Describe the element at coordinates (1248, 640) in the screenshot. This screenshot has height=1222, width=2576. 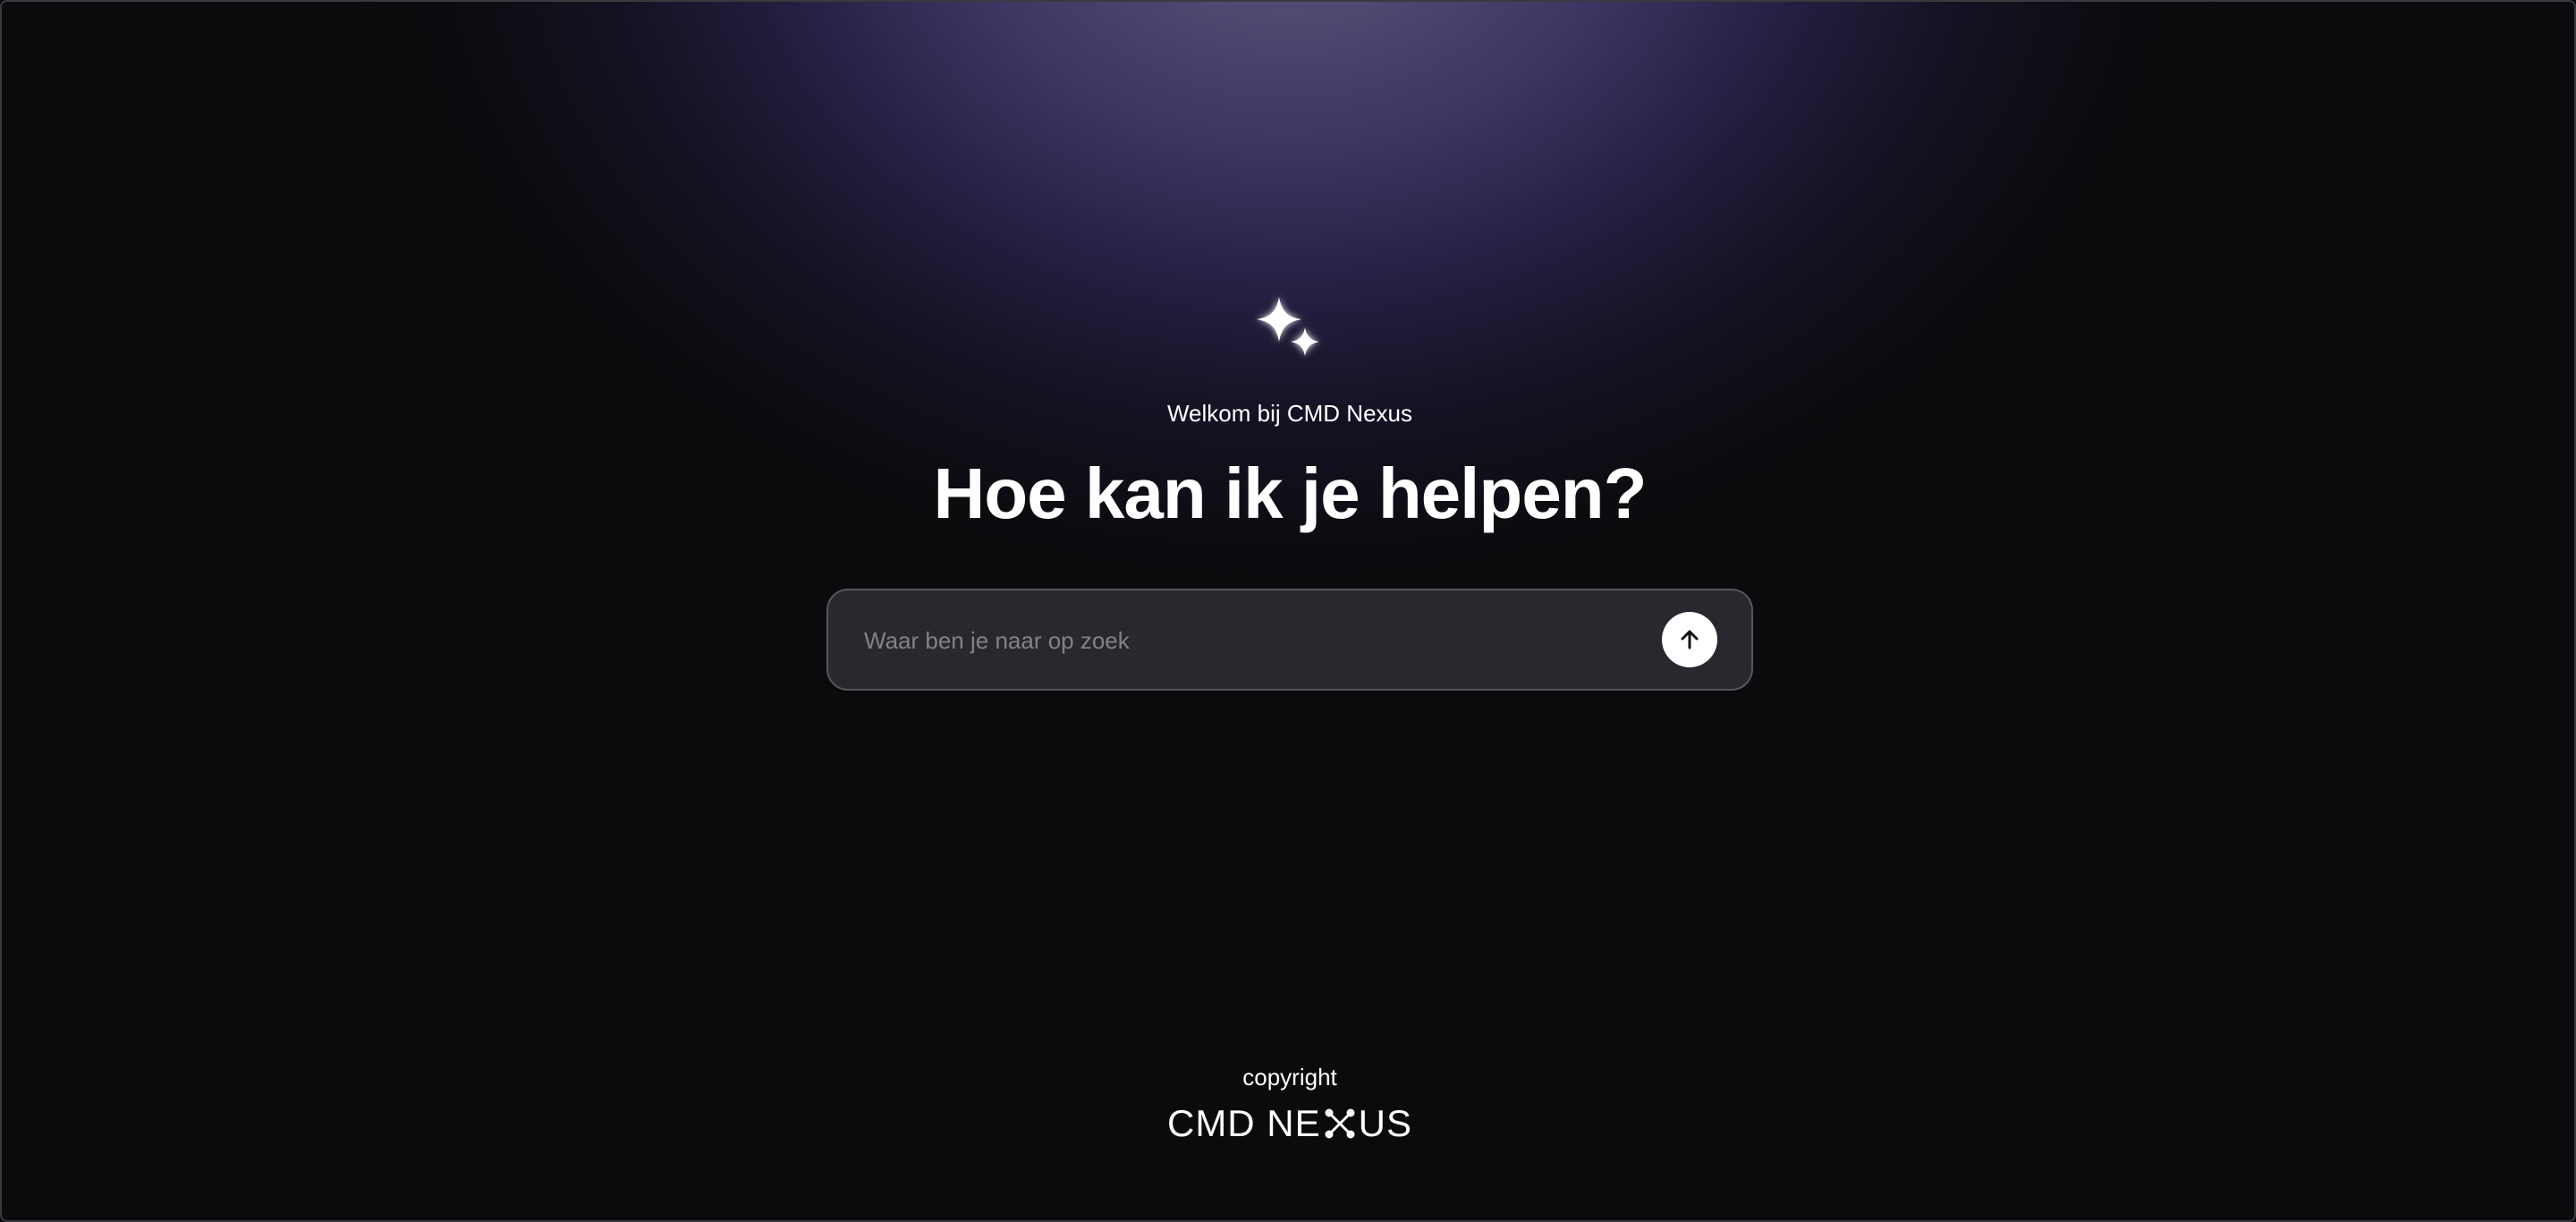
I see `search-input` at that location.